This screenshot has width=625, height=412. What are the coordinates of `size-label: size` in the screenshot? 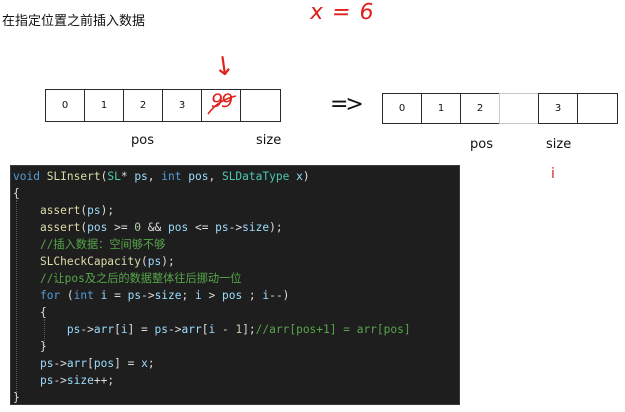 It's located at (559, 144).